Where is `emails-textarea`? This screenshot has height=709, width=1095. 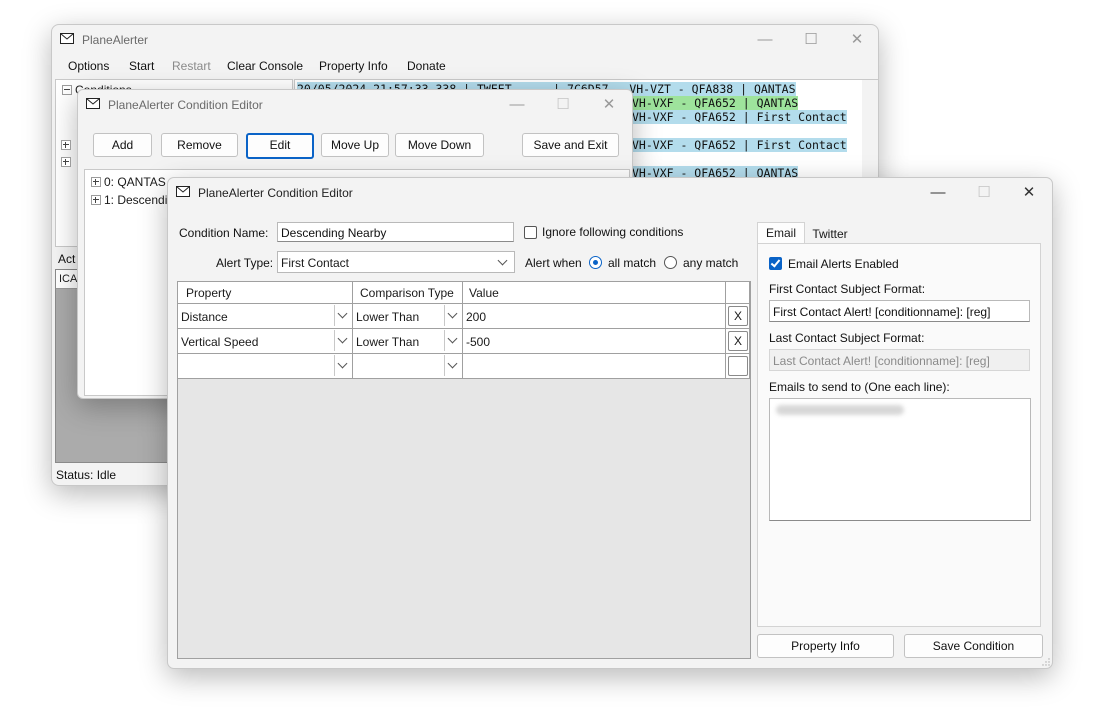 emails-textarea is located at coordinates (900, 459).